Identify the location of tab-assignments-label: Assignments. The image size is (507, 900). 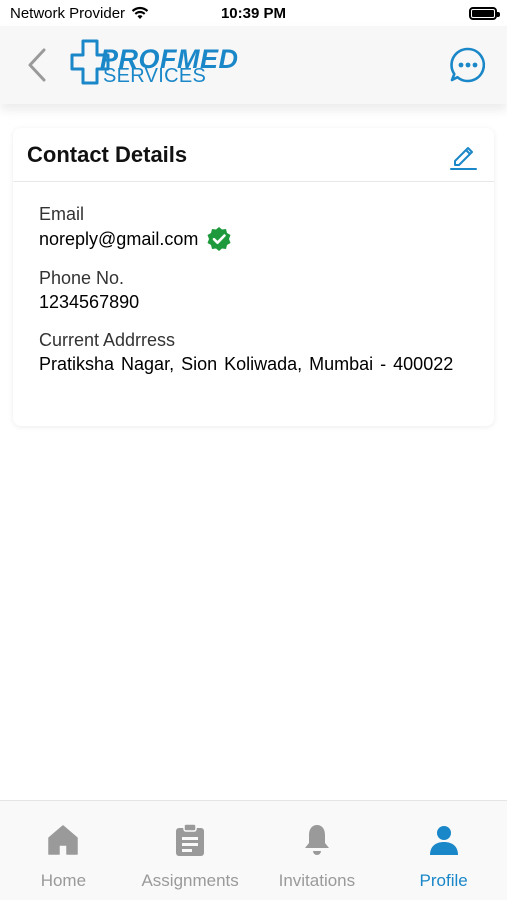
(190, 880).